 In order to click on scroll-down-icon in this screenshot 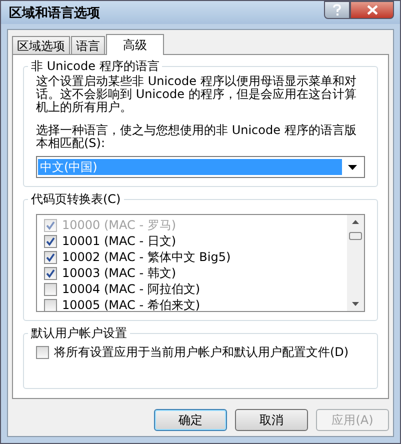, I will do `click(355, 304)`.